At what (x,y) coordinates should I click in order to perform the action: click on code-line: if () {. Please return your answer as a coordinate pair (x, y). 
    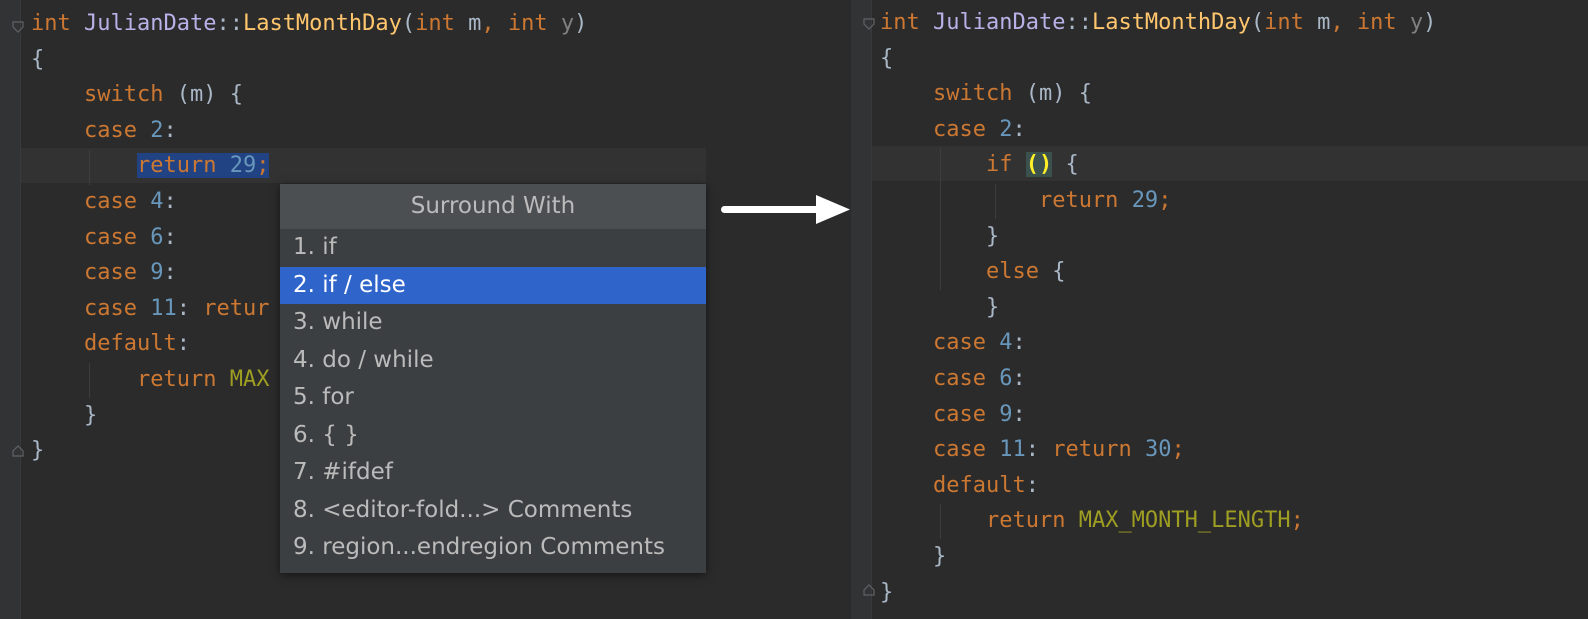
    Looking at the image, I should click on (1158, 165).